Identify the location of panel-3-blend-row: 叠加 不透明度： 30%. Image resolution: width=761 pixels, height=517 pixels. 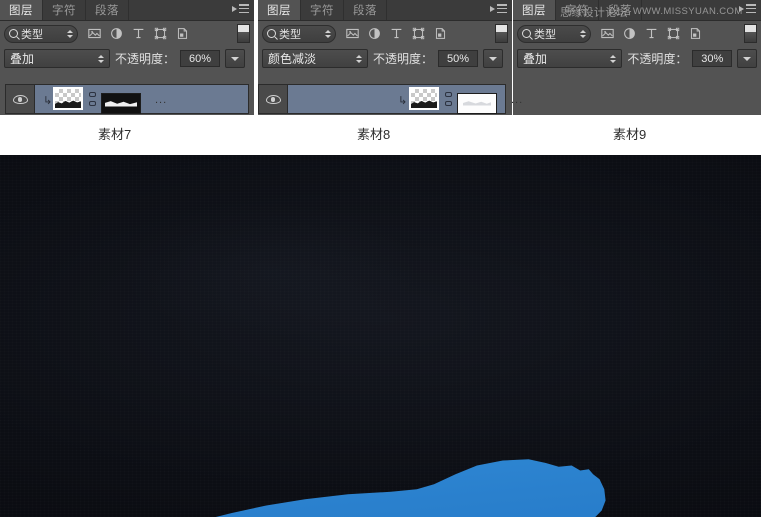
(637, 58).